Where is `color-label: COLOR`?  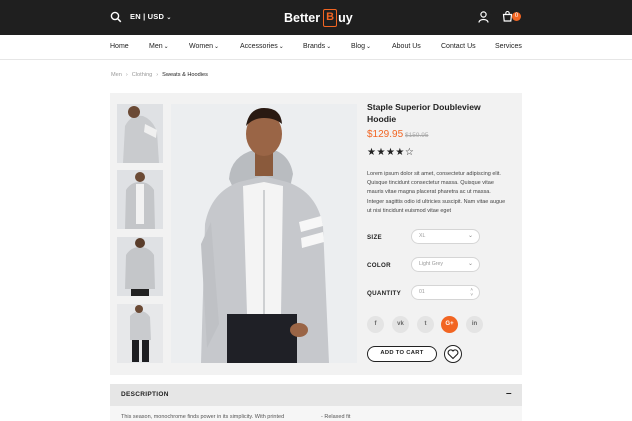
color-label: COLOR is located at coordinates (379, 265).